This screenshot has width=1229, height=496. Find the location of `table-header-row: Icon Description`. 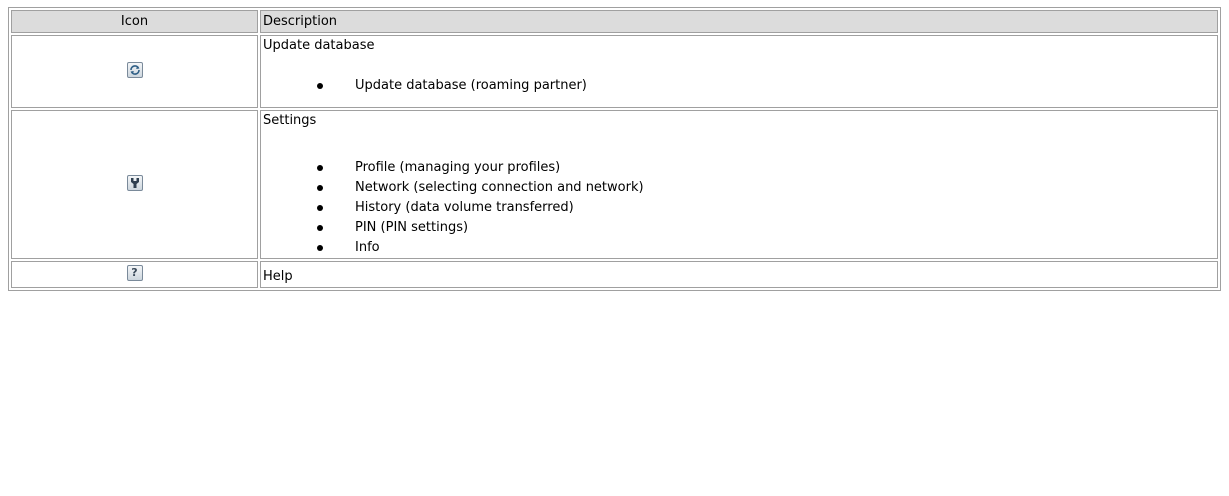

table-header-row: Icon Description is located at coordinates (614, 21).